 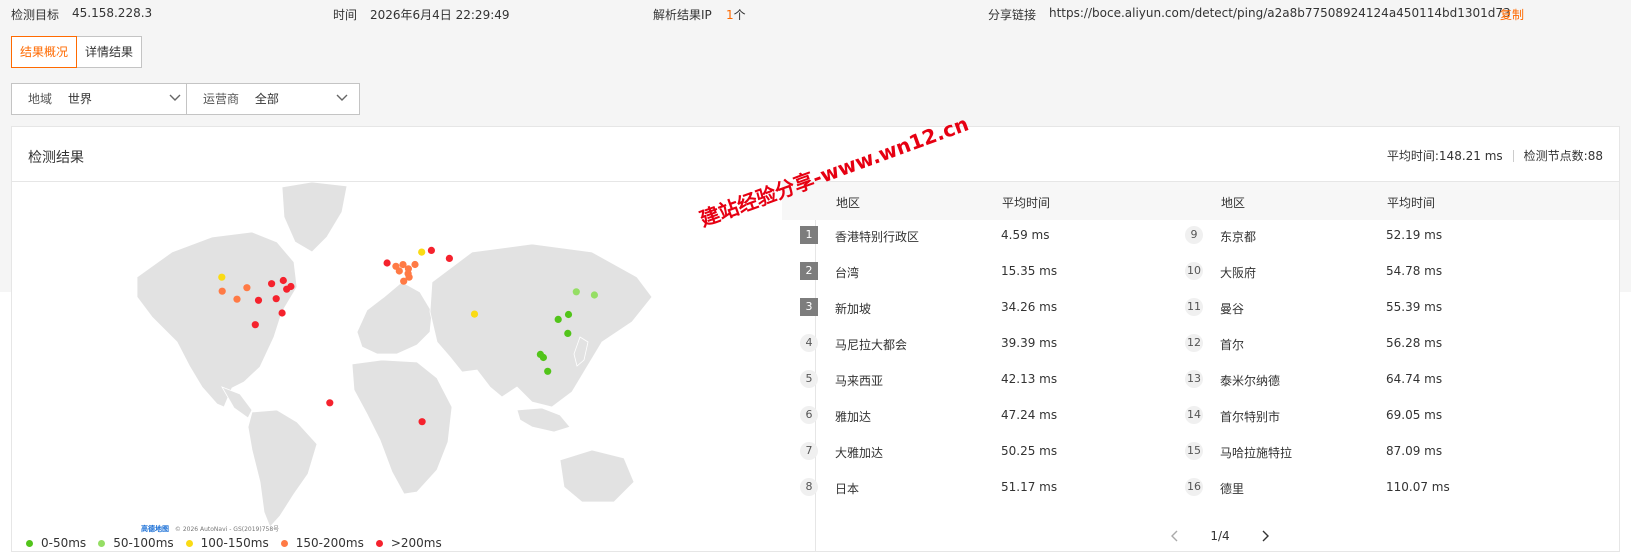 What do you see at coordinates (1256, 453) in the screenshot?
I see `region-name: 马哈拉施特拉` at bounding box center [1256, 453].